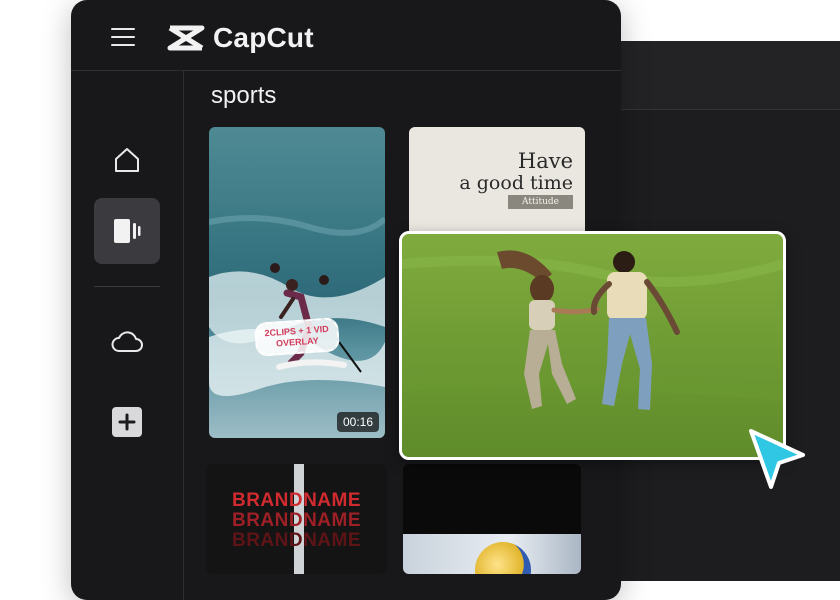  I want to click on capcut-logo-icon, so click(186, 38).